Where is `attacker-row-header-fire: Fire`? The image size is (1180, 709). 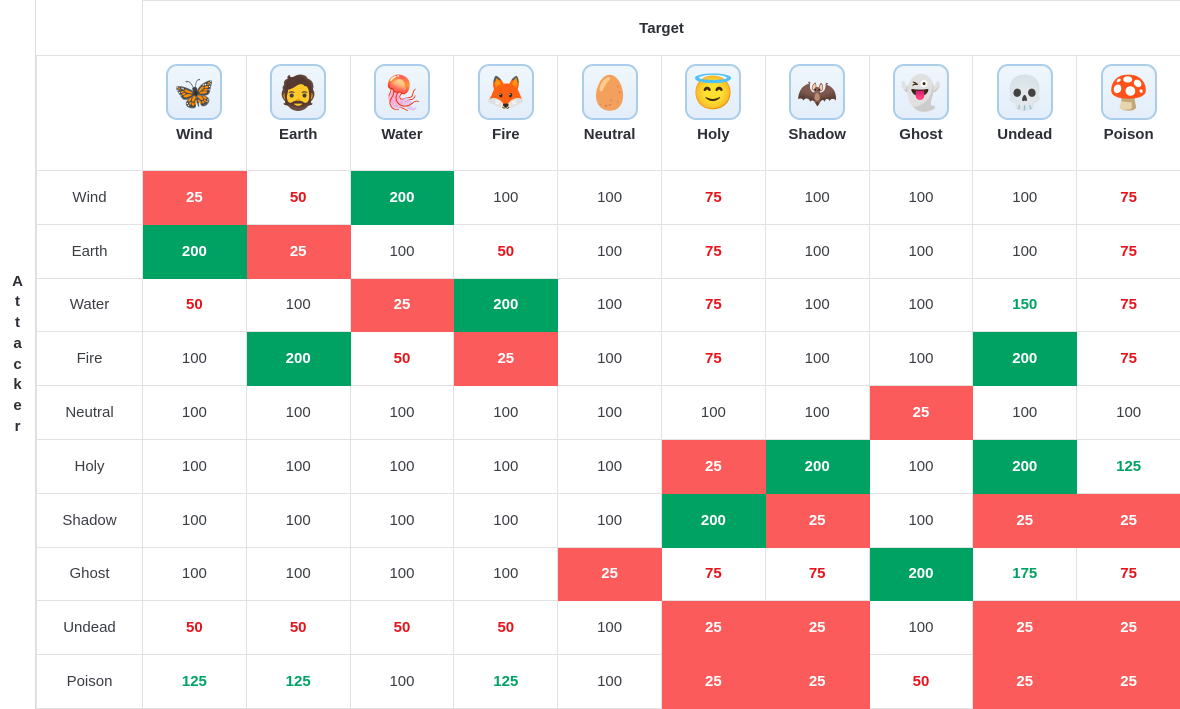 attacker-row-header-fire: Fire is located at coordinates (89, 359).